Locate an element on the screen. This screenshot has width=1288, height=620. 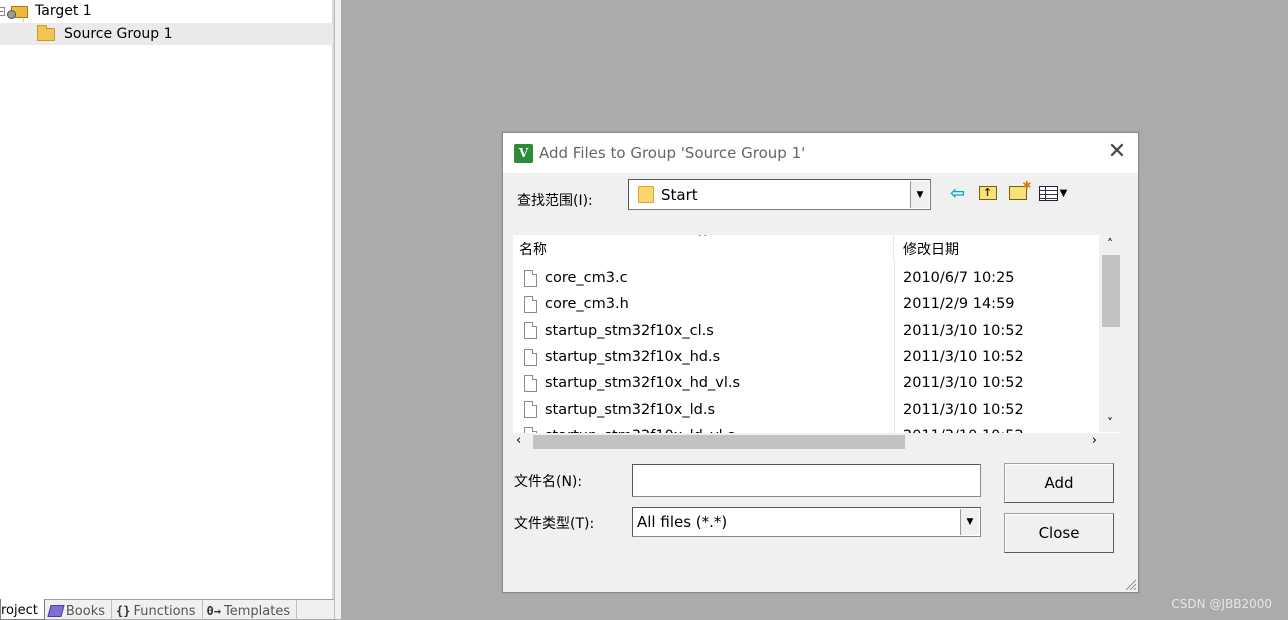
tab-functions: {} Functions is located at coordinates (157, 610).